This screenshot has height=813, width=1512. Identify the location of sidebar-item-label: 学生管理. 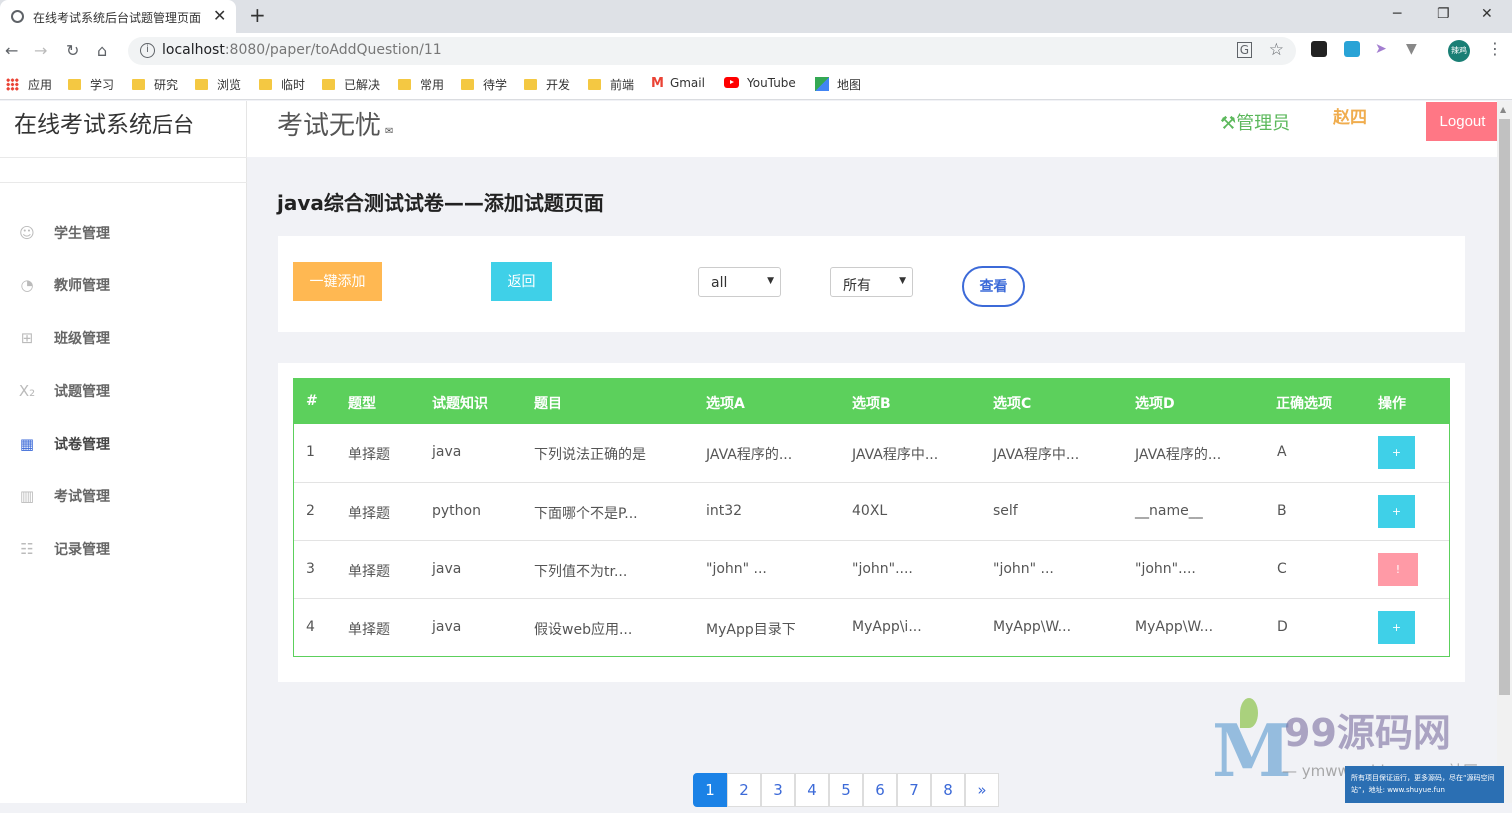
(82, 234).